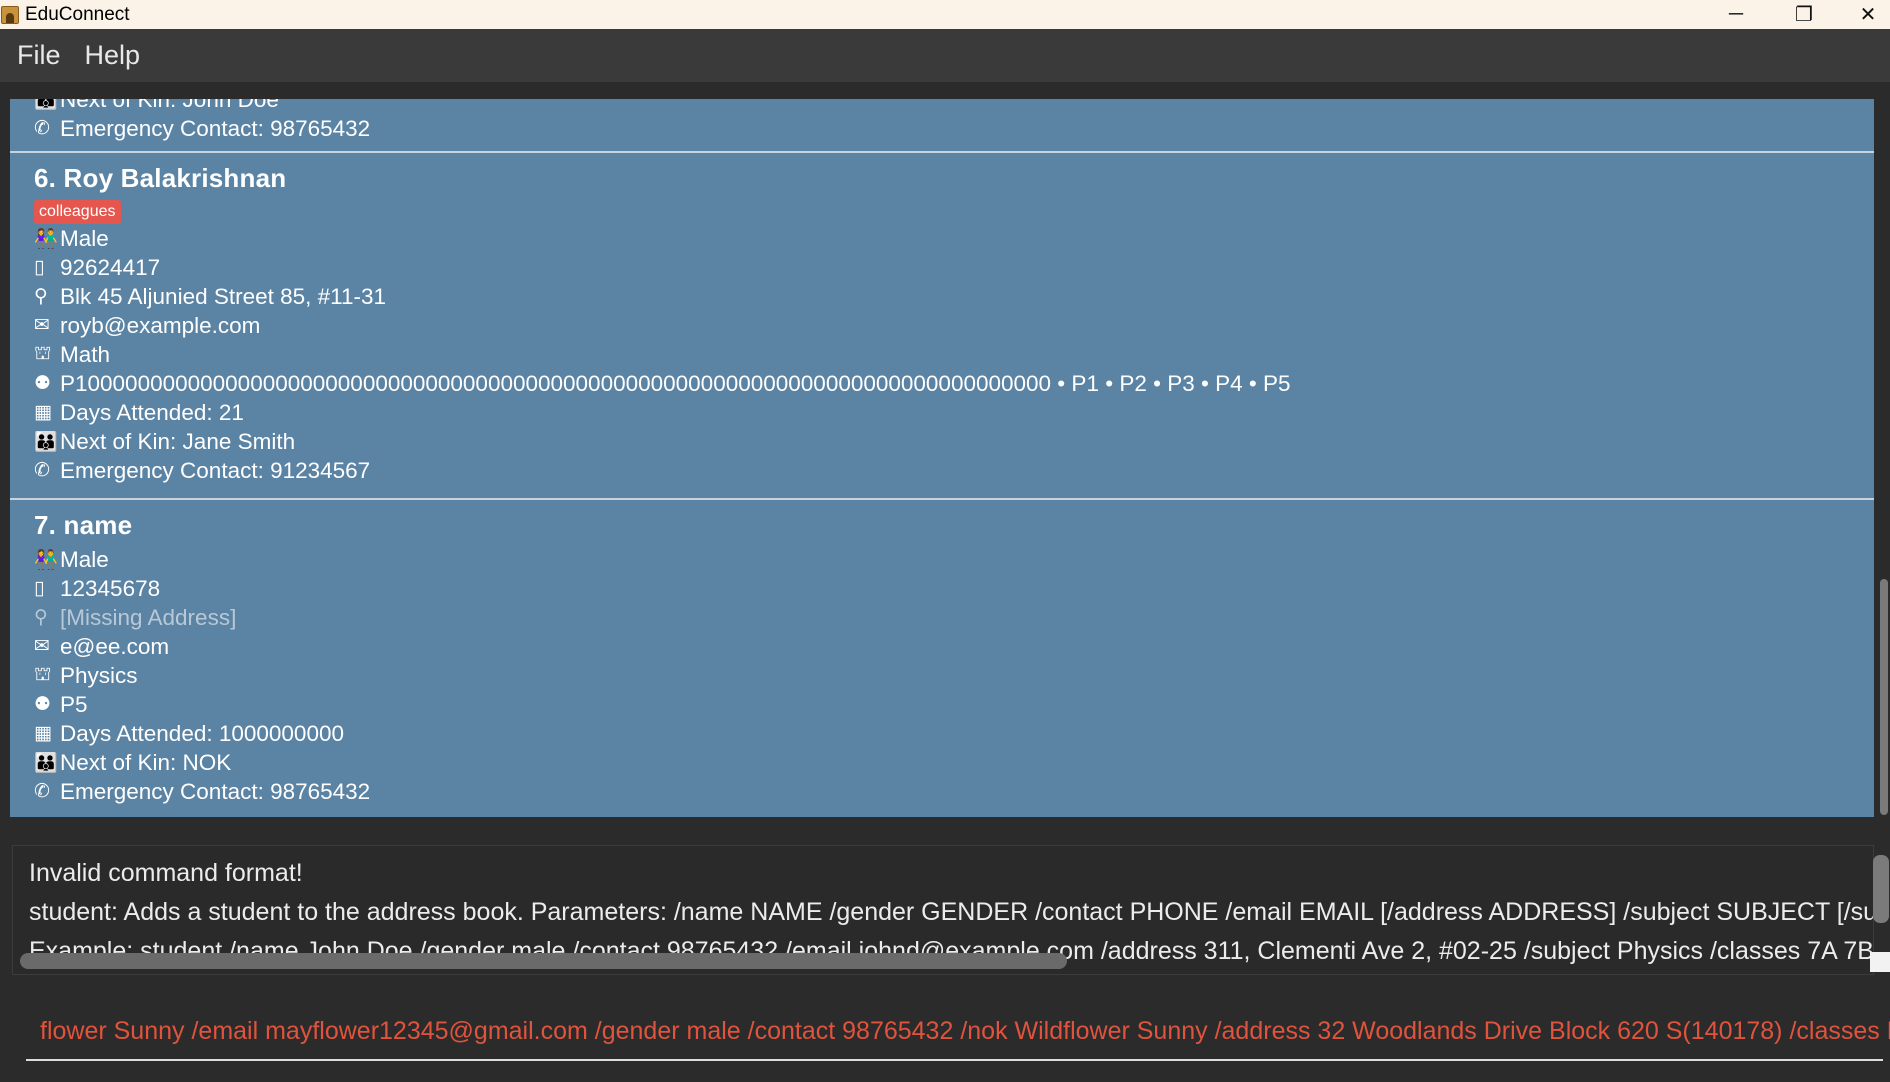 Image resolution: width=1890 pixels, height=1082 pixels. What do you see at coordinates (148, 617) in the screenshot?
I see `address-text: [Missing Address]` at bounding box center [148, 617].